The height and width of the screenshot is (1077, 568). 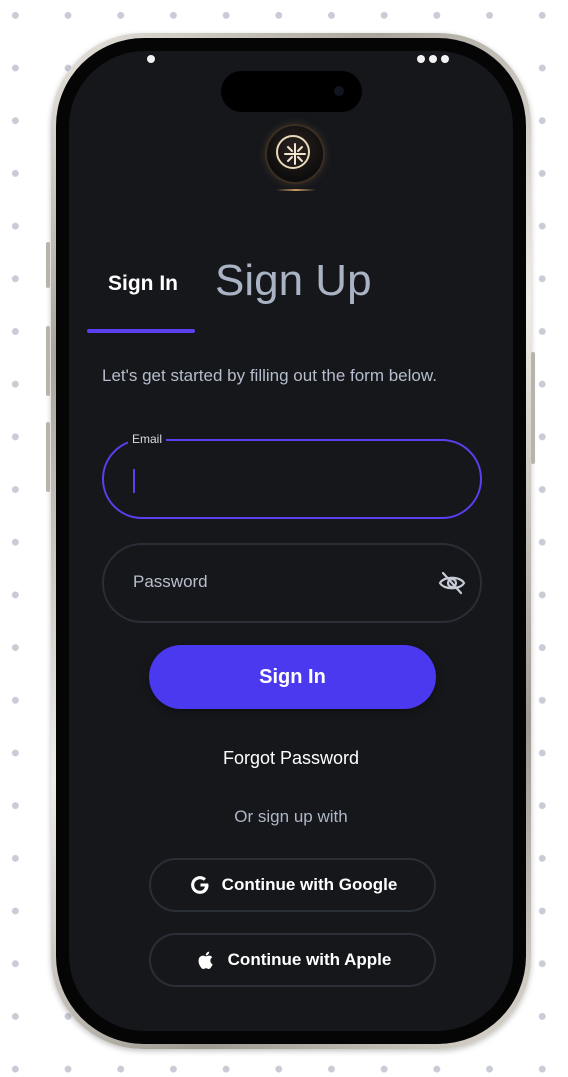 What do you see at coordinates (292, 475) in the screenshot?
I see `email-field: Email` at bounding box center [292, 475].